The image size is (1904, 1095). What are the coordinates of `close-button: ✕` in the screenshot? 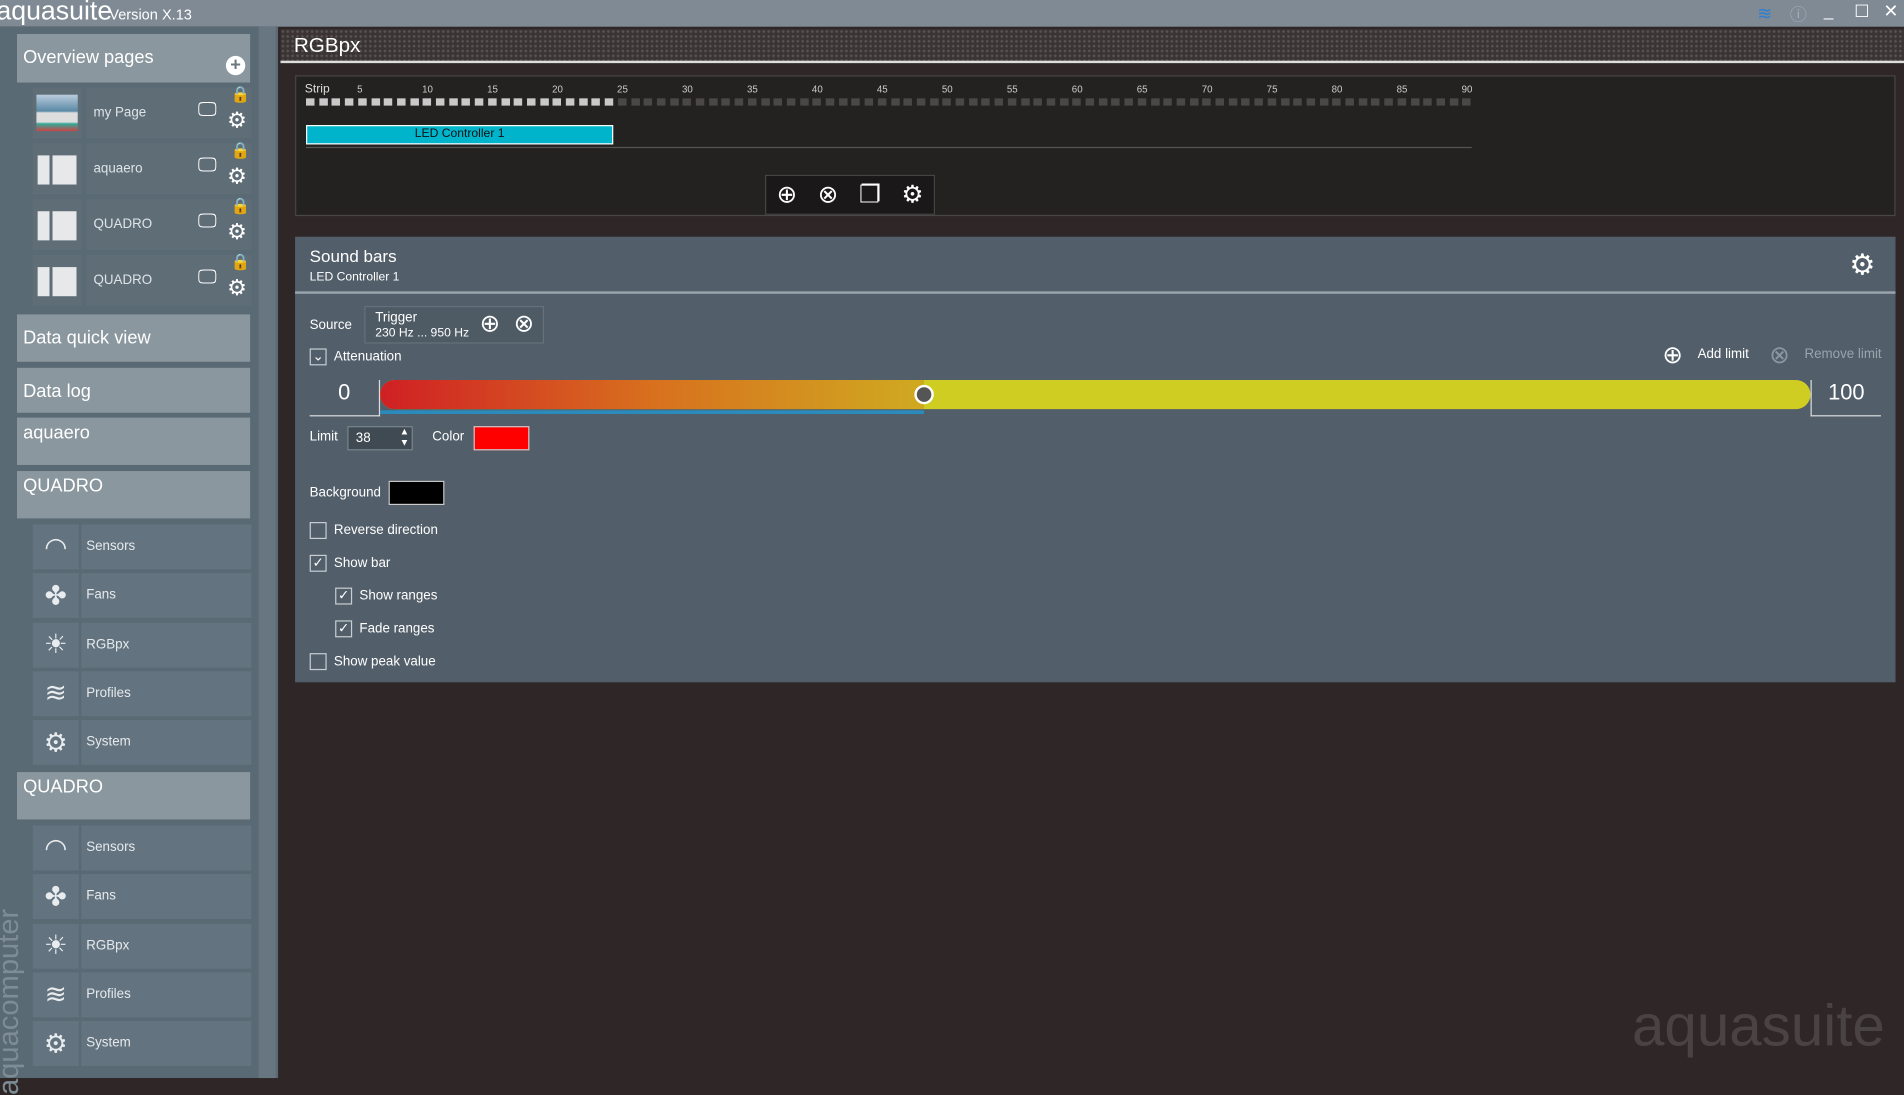 It's located at (1890, 11).